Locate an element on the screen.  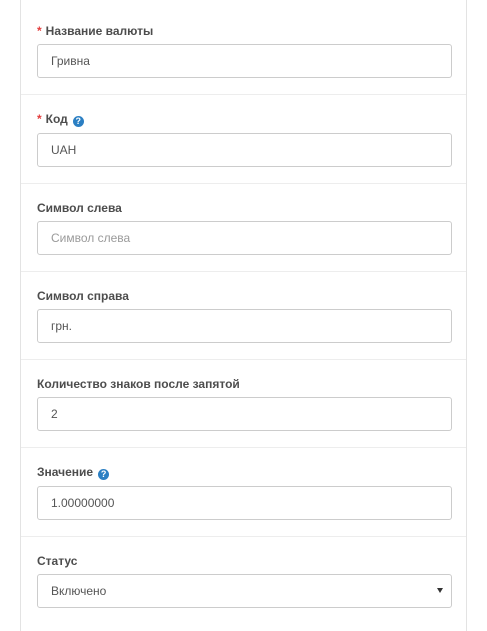
form-group-value: Значение? is located at coordinates (243, 492).